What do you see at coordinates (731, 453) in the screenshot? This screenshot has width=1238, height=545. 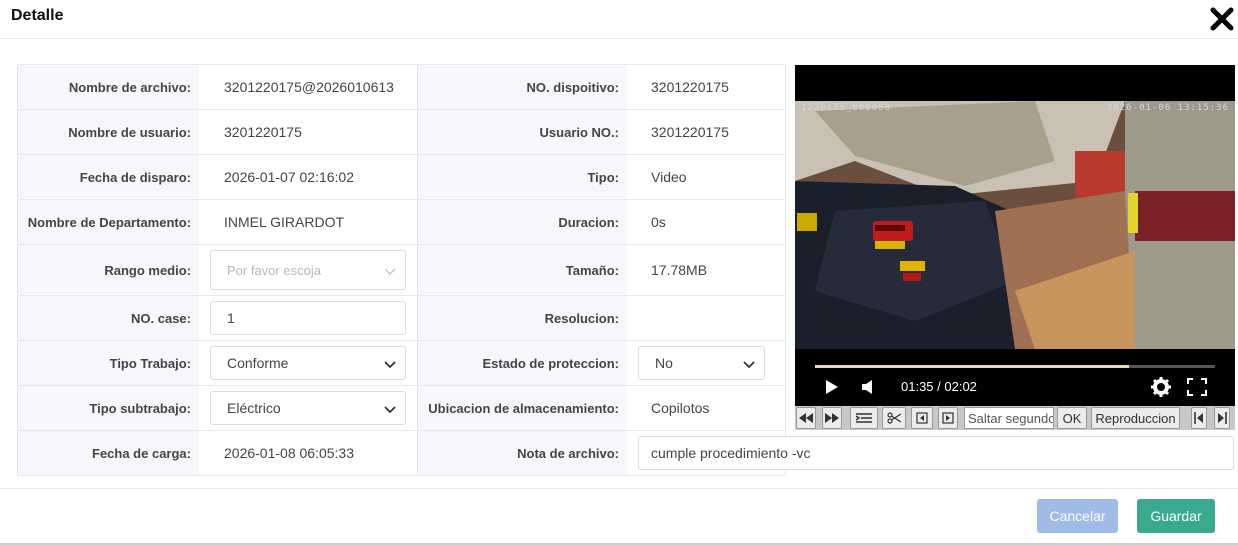 I see `nota-archivo-value: cumple procedimiento -vc` at bounding box center [731, 453].